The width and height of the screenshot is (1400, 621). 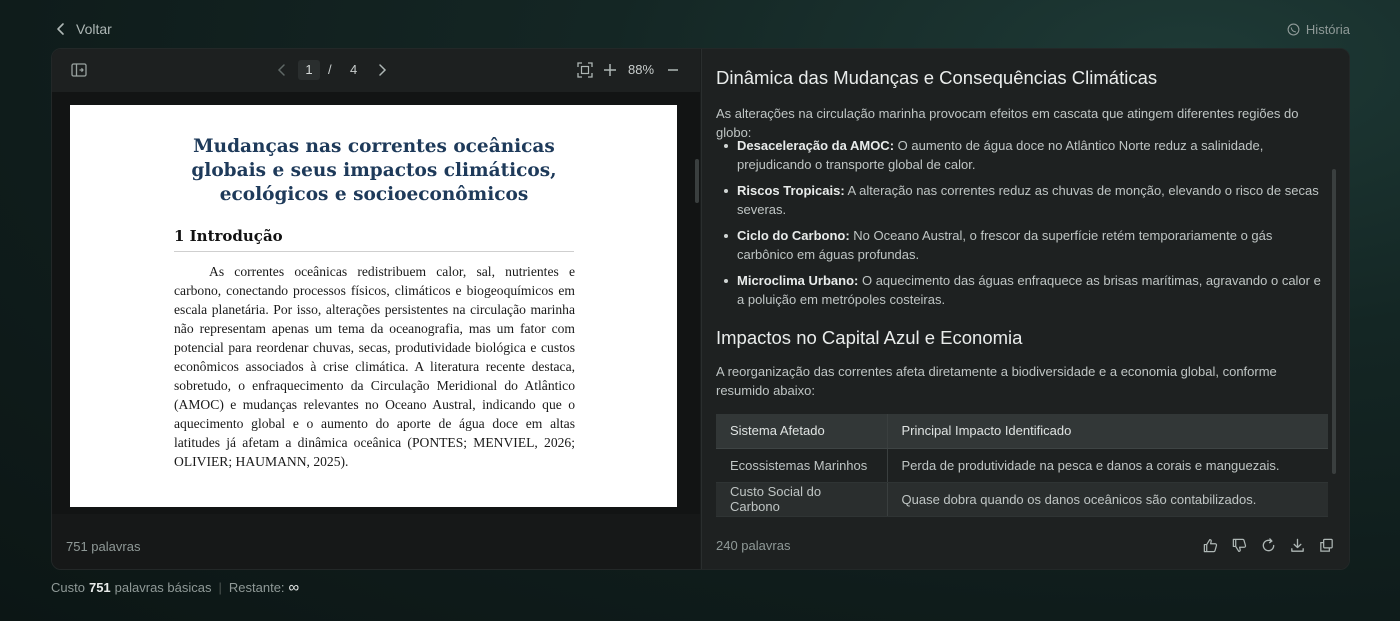 I want to click on list-item-term: Desaceleração da AMOC:, so click(x=816, y=145).